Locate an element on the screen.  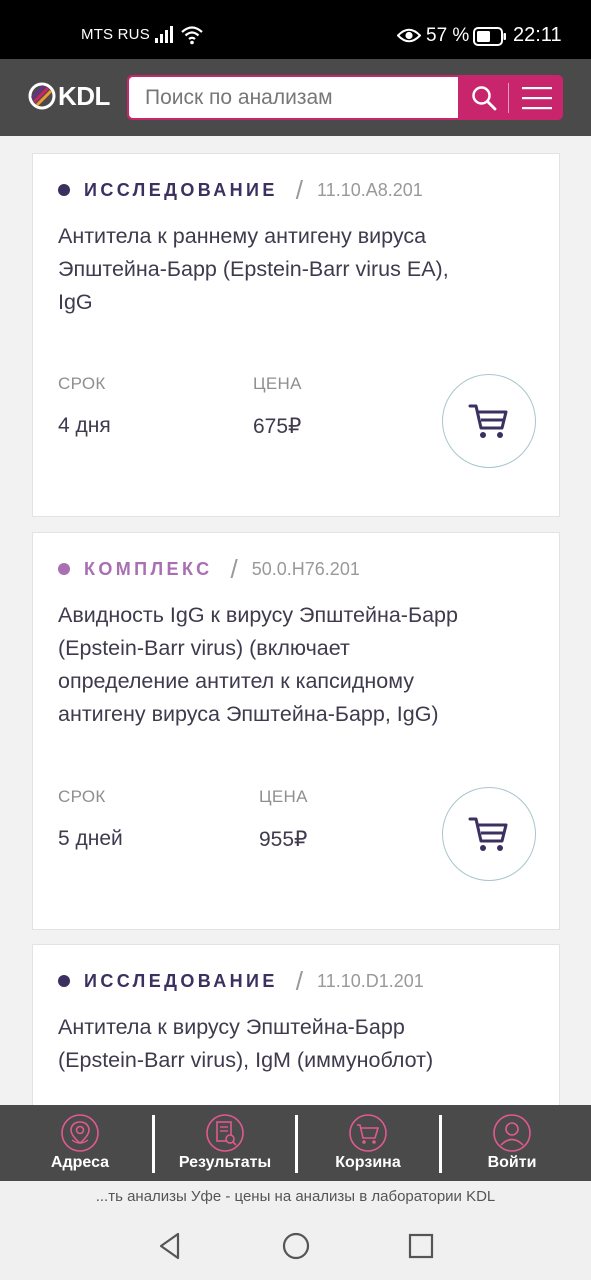
kdl-logo-mark-icon is located at coordinates (42, 96).